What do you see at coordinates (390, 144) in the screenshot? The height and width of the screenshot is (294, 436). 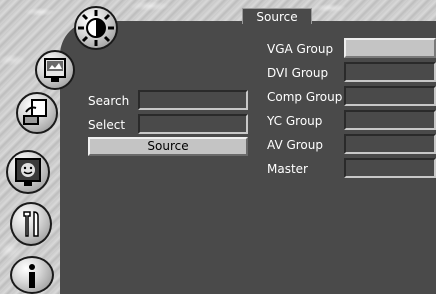 I see `av-group-field` at bounding box center [390, 144].